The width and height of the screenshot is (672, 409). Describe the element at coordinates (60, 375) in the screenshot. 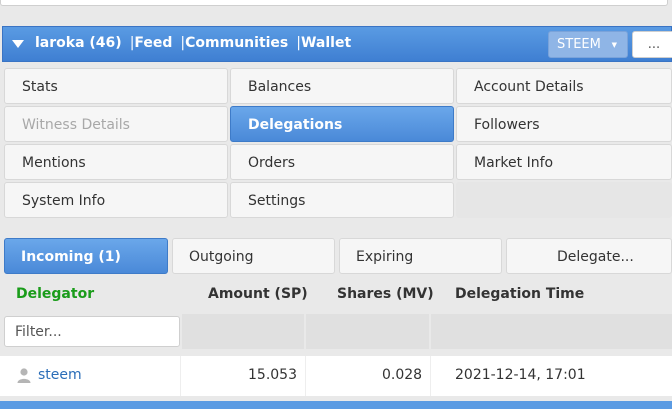

I see `delegator-link: steem` at that location.